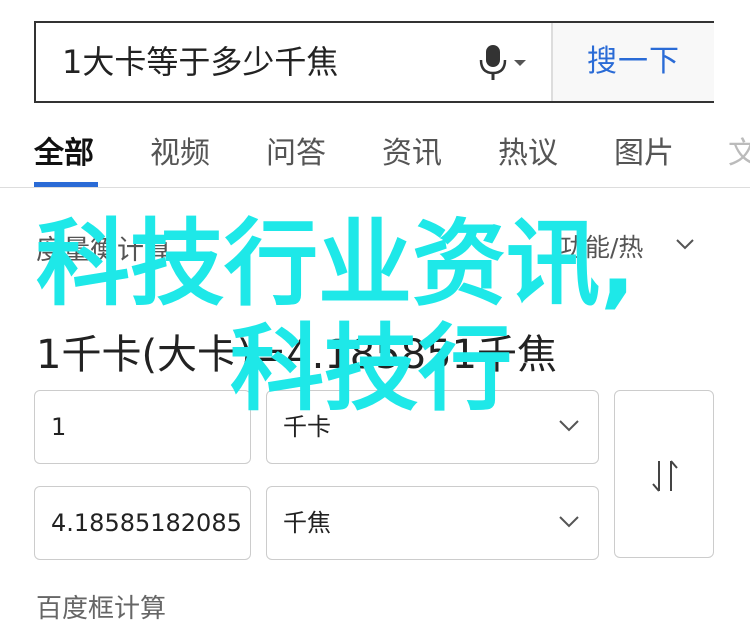 The image size is (750, 633). Describe the element at coordinates (374, 62) in the screenshot. I see `search-box: 1大卡等于多少千焦 搜一下` at that location.